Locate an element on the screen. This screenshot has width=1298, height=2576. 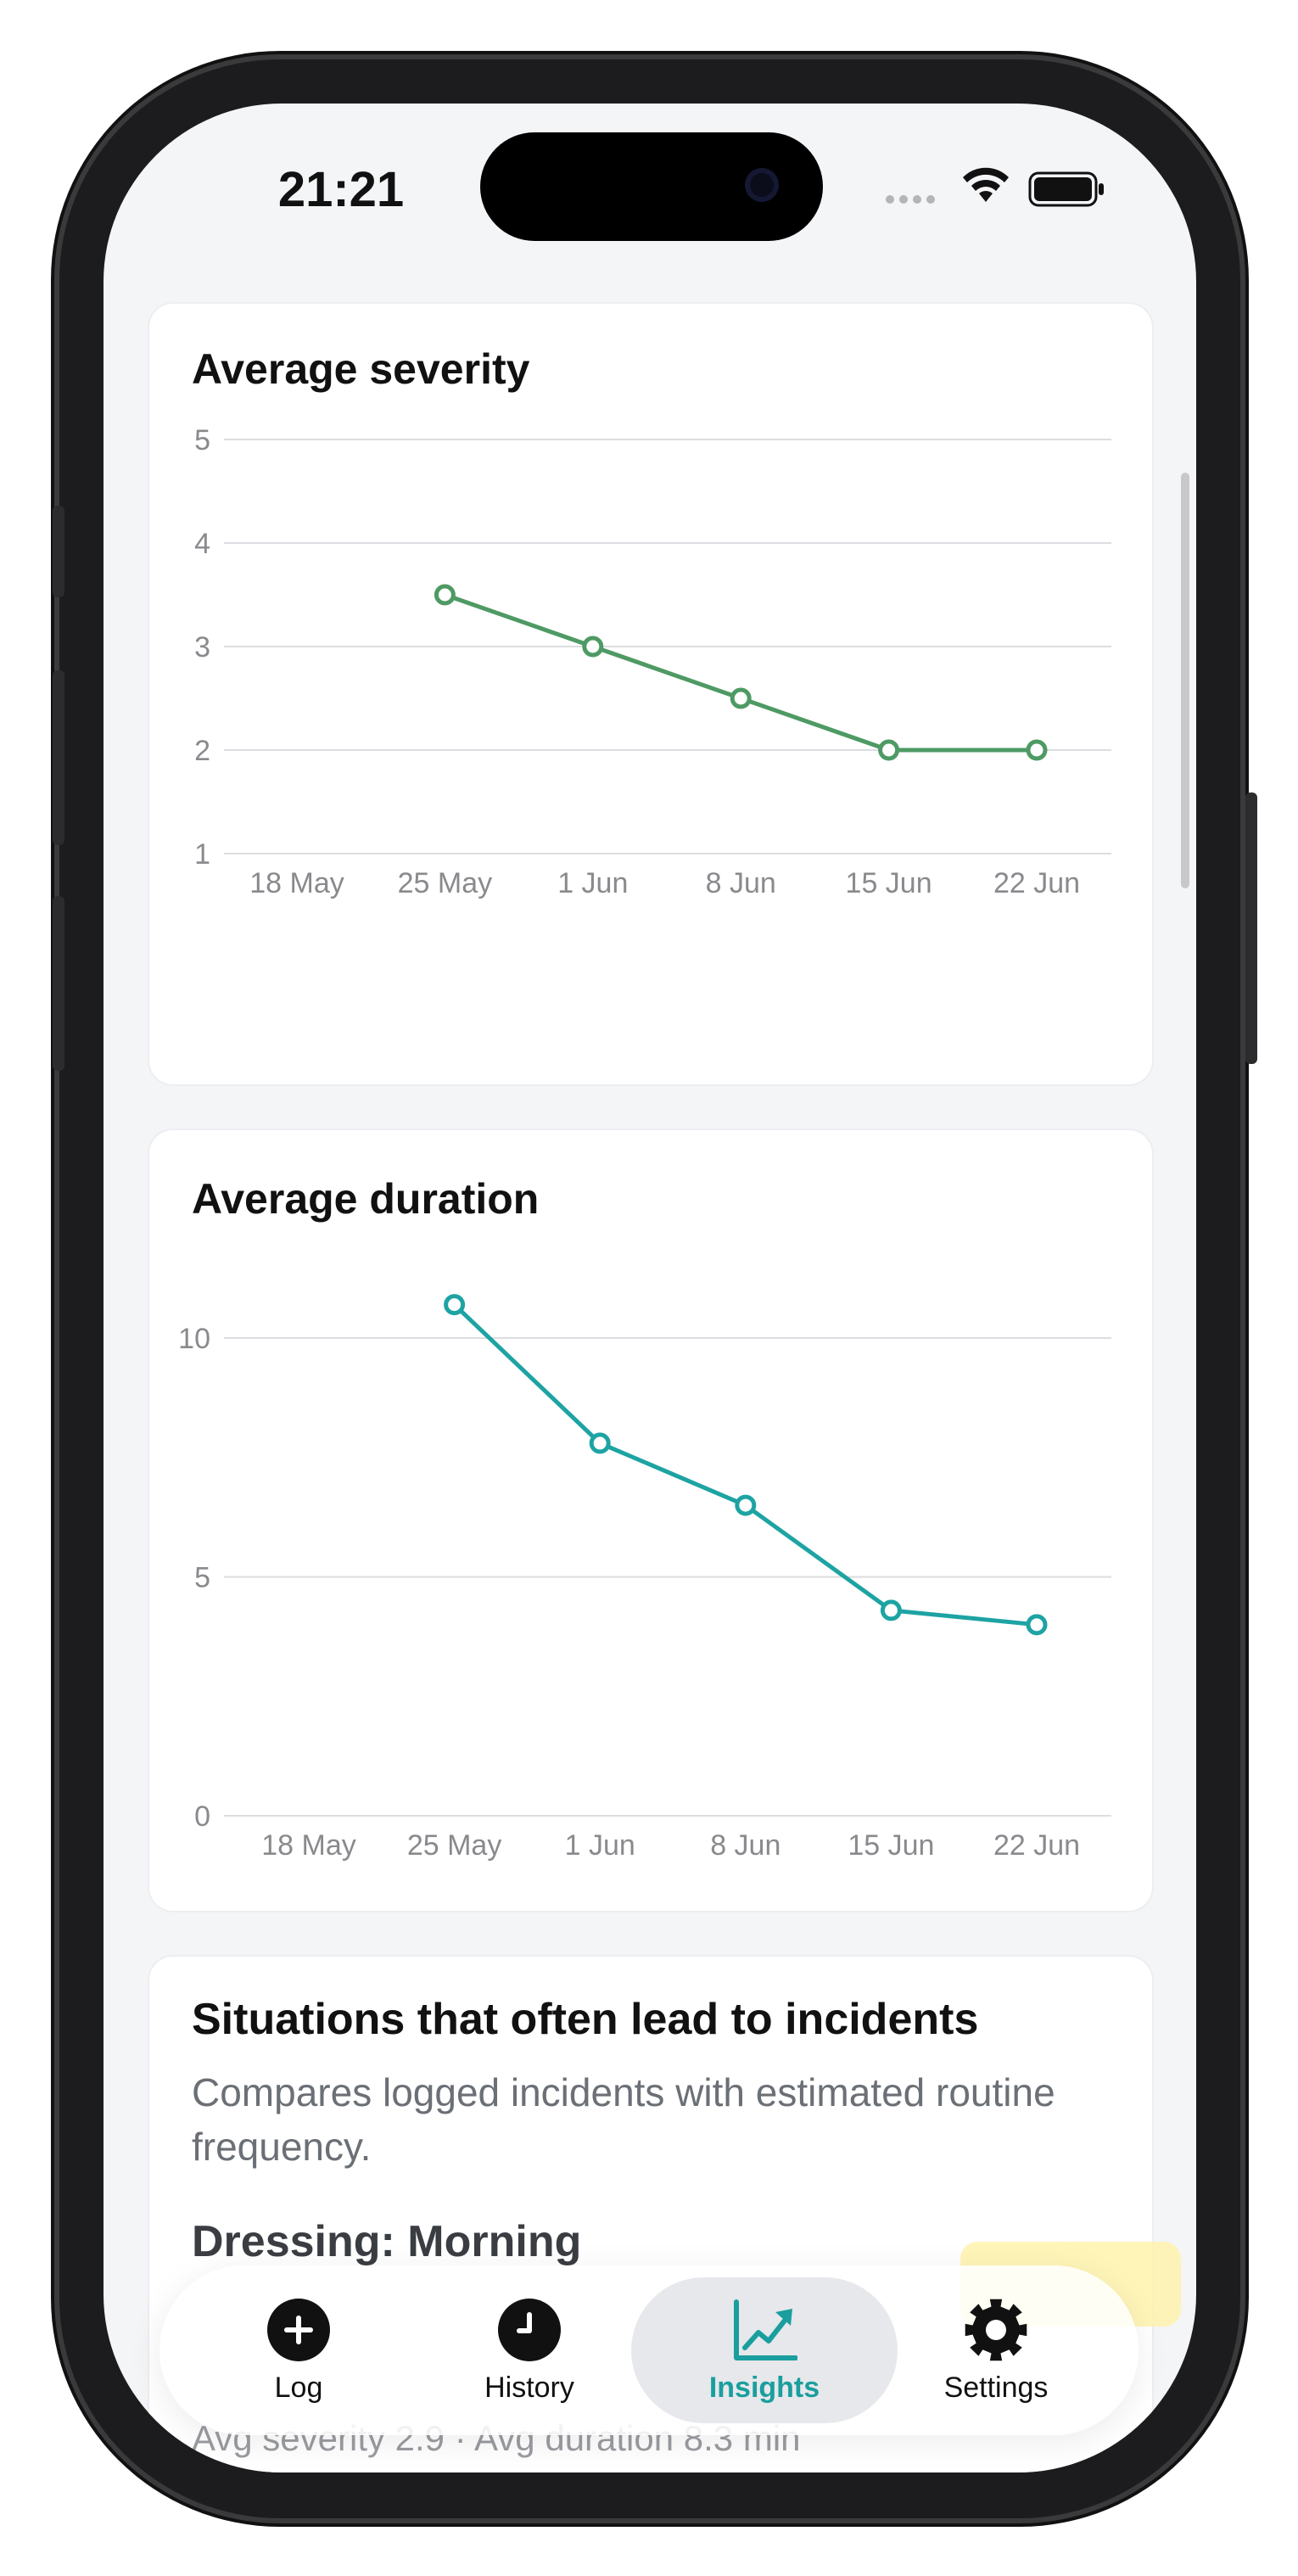
volume-down-button is located at coordinates (58, 983).